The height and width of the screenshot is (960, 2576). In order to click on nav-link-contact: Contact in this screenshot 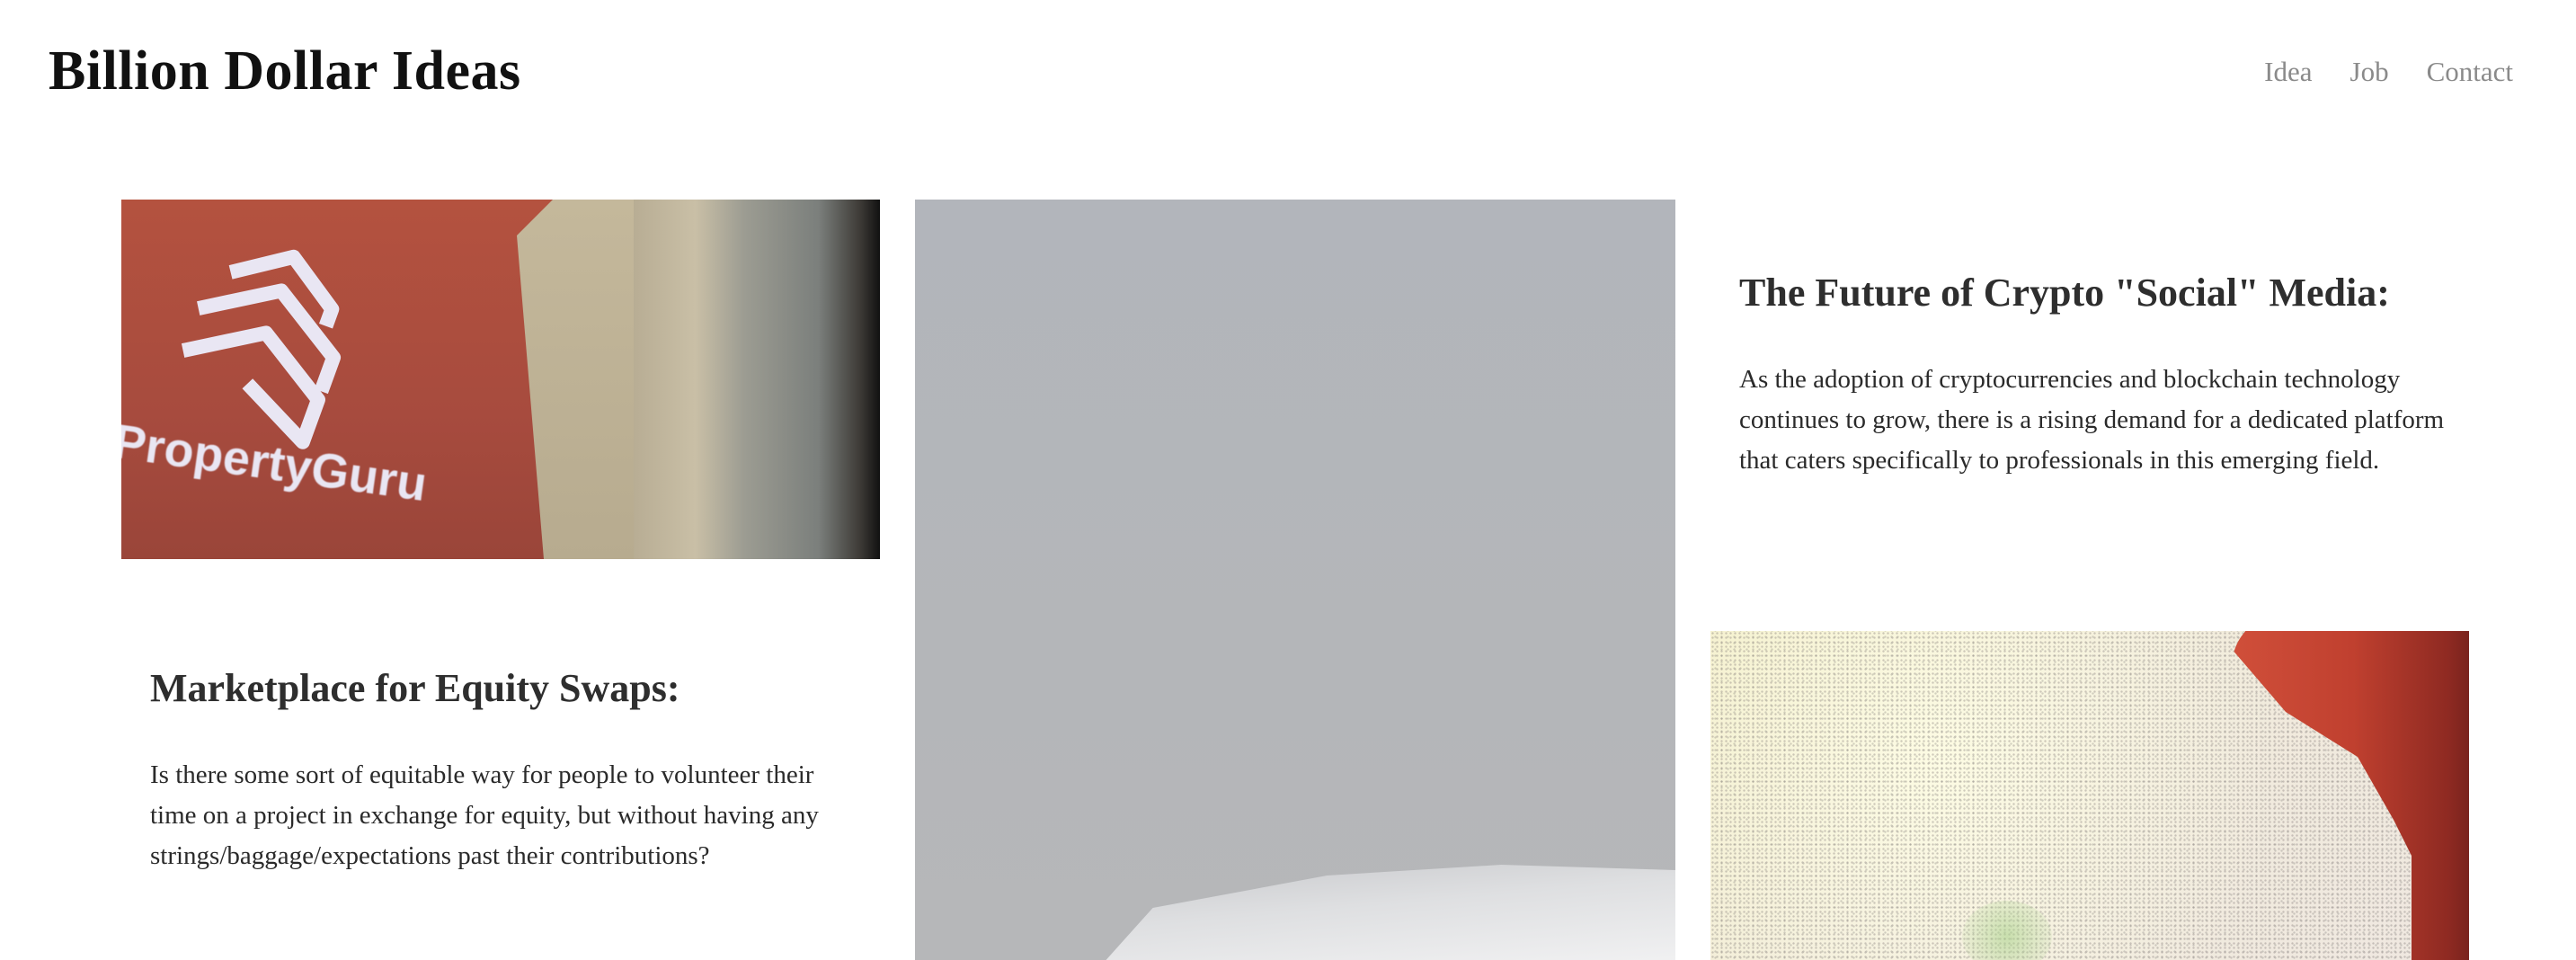, I will do `click(2470, 72)`.